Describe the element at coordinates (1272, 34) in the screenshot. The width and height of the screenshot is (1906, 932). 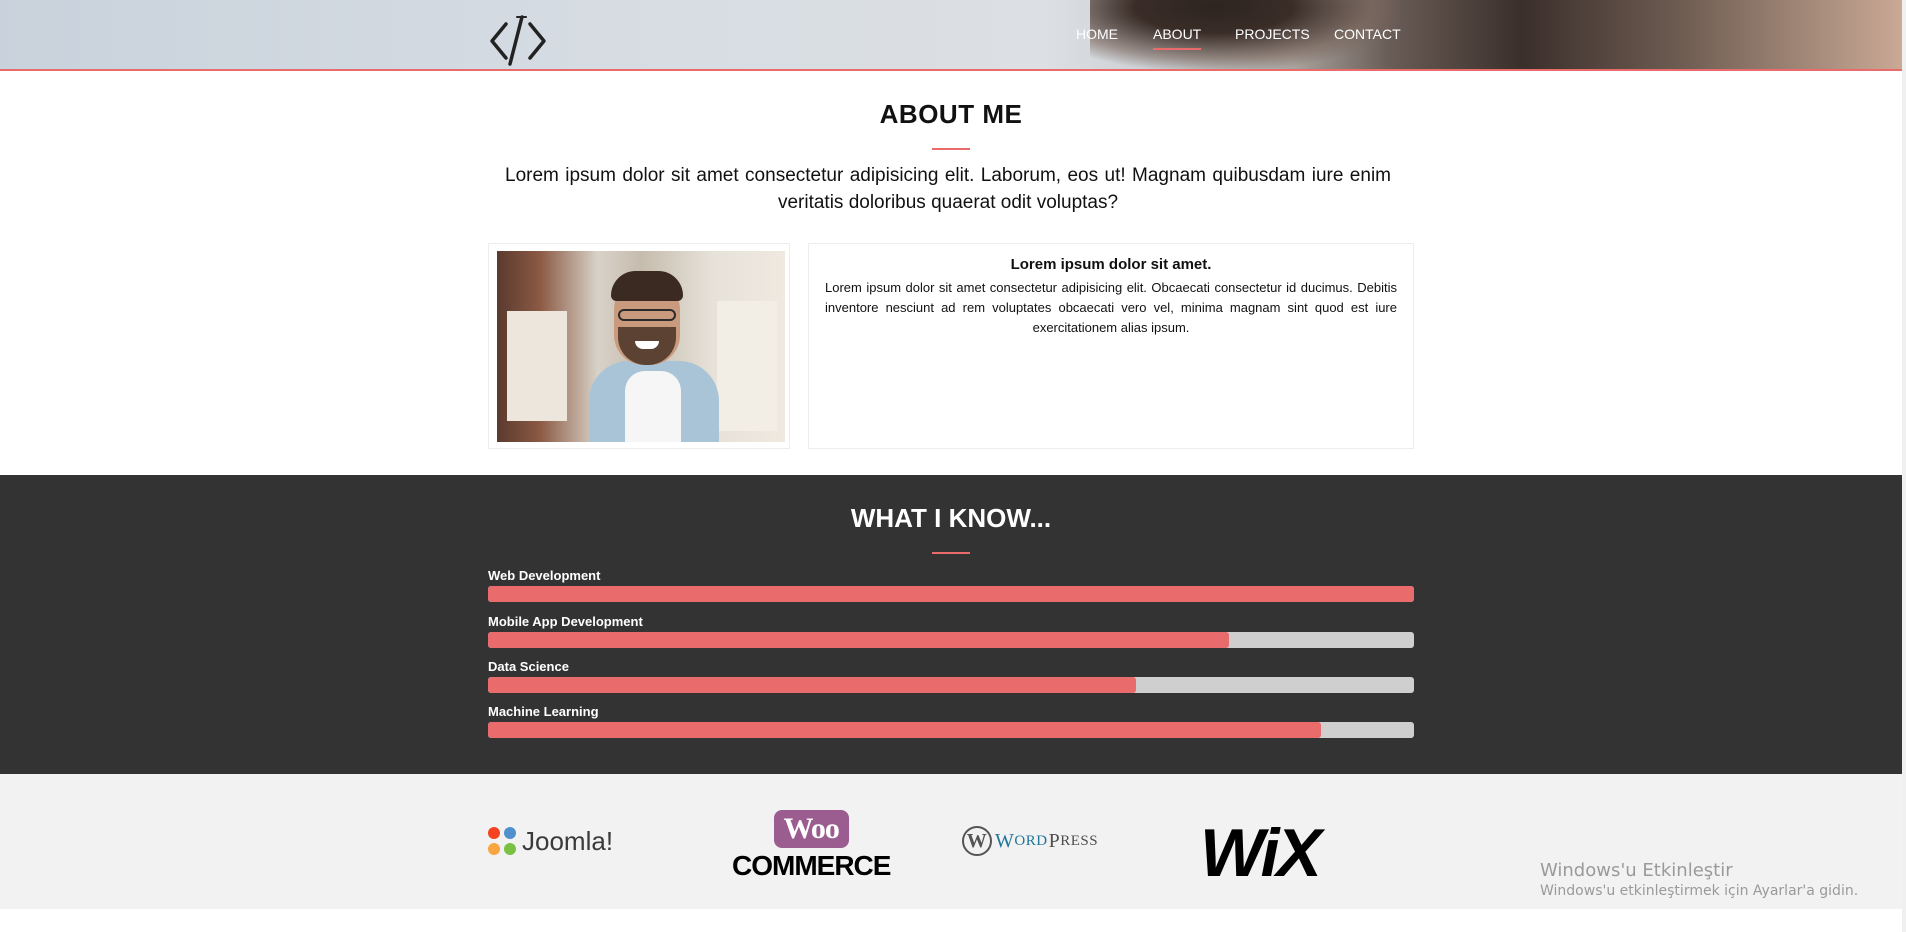
I see `nav-projects: PROJECTS` at that location.